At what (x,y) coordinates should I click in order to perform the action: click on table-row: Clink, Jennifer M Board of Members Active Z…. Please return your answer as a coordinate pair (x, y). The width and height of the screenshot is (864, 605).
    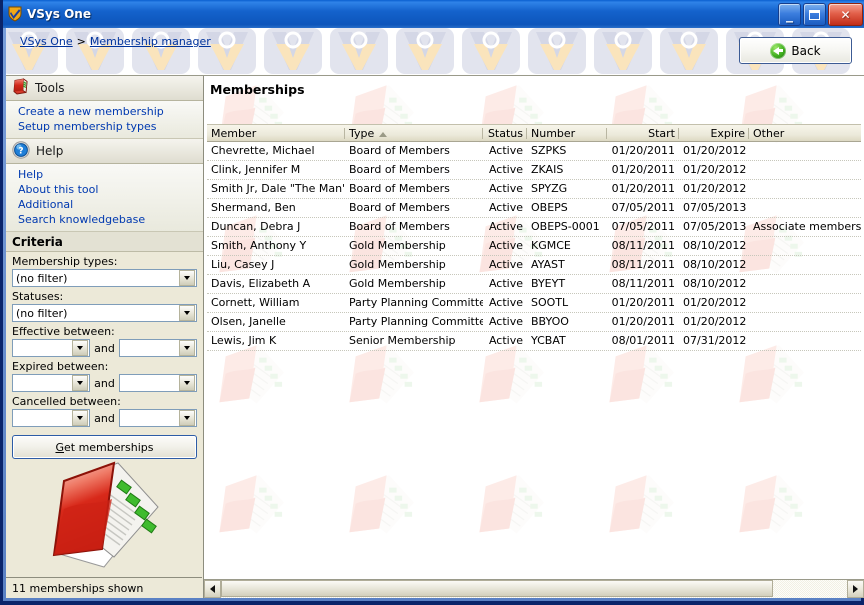
    Looking at the image, I should click on (534, 170).